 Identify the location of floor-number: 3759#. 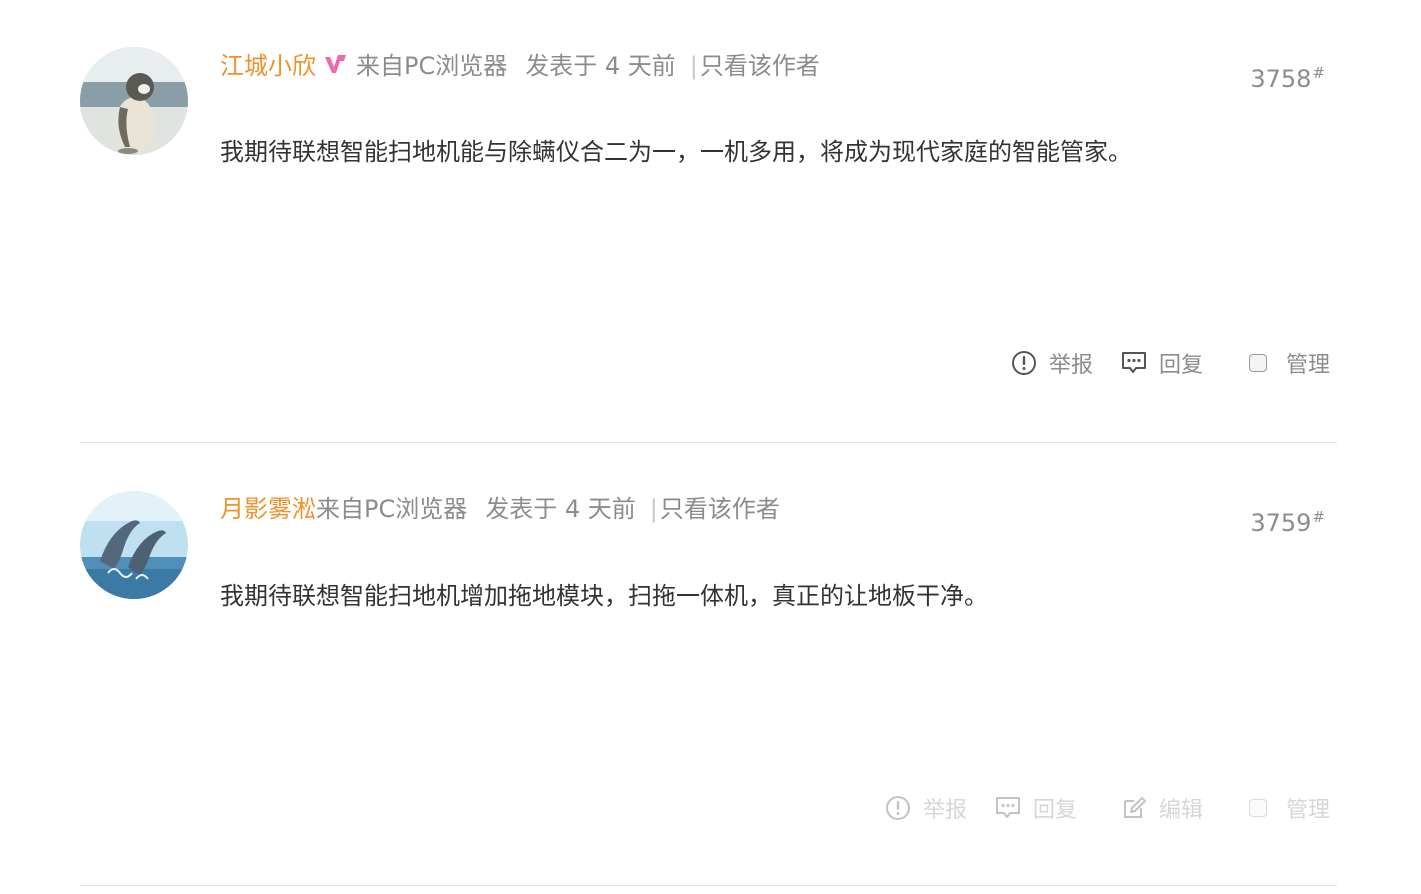
(1287, 522).